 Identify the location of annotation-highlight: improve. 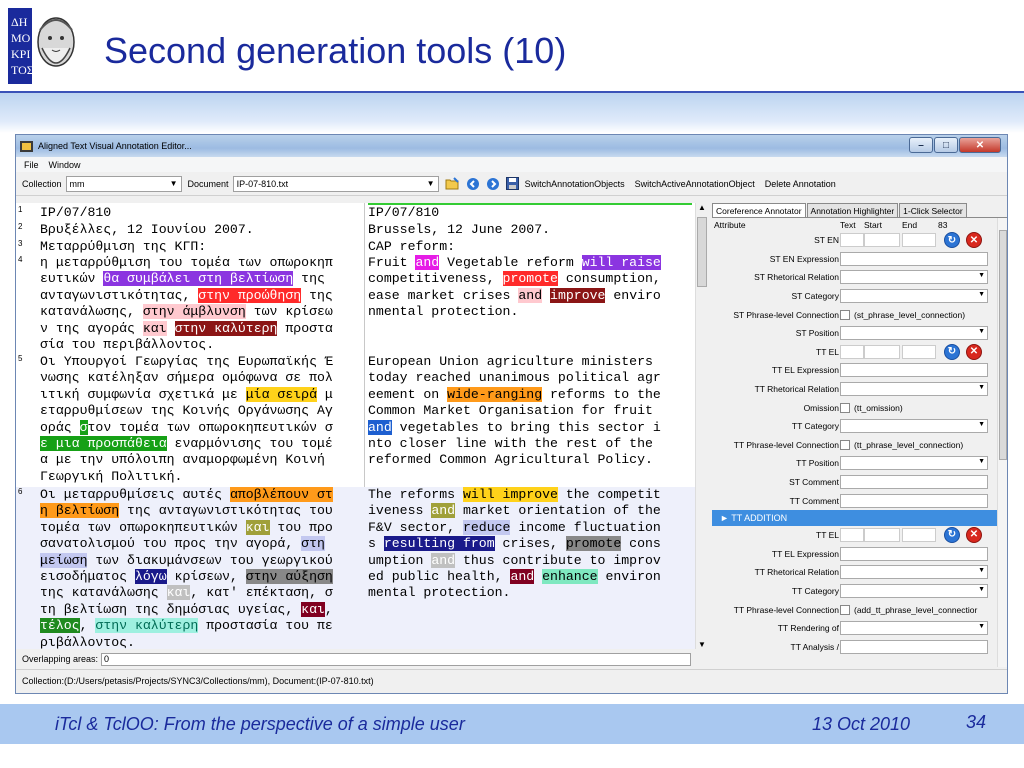
(578, 295).